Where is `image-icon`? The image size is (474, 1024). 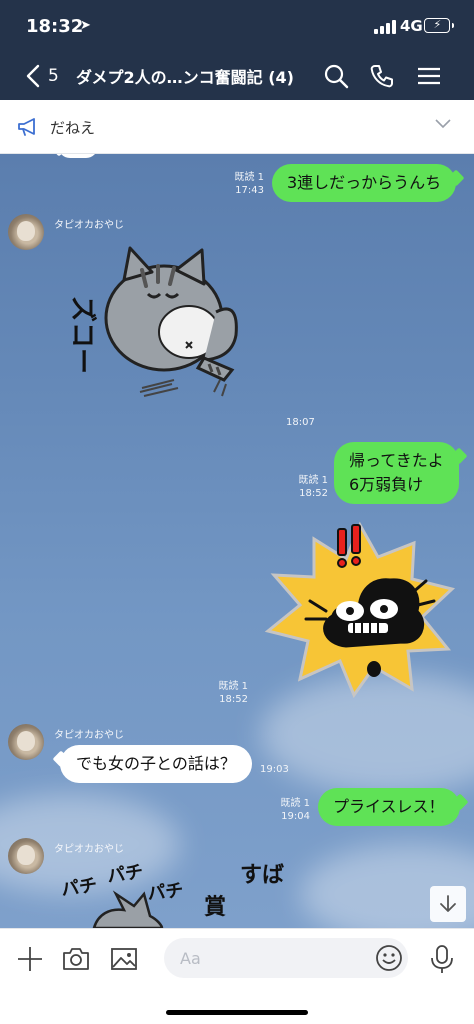 image-icon is located at coordinates (124, 959).